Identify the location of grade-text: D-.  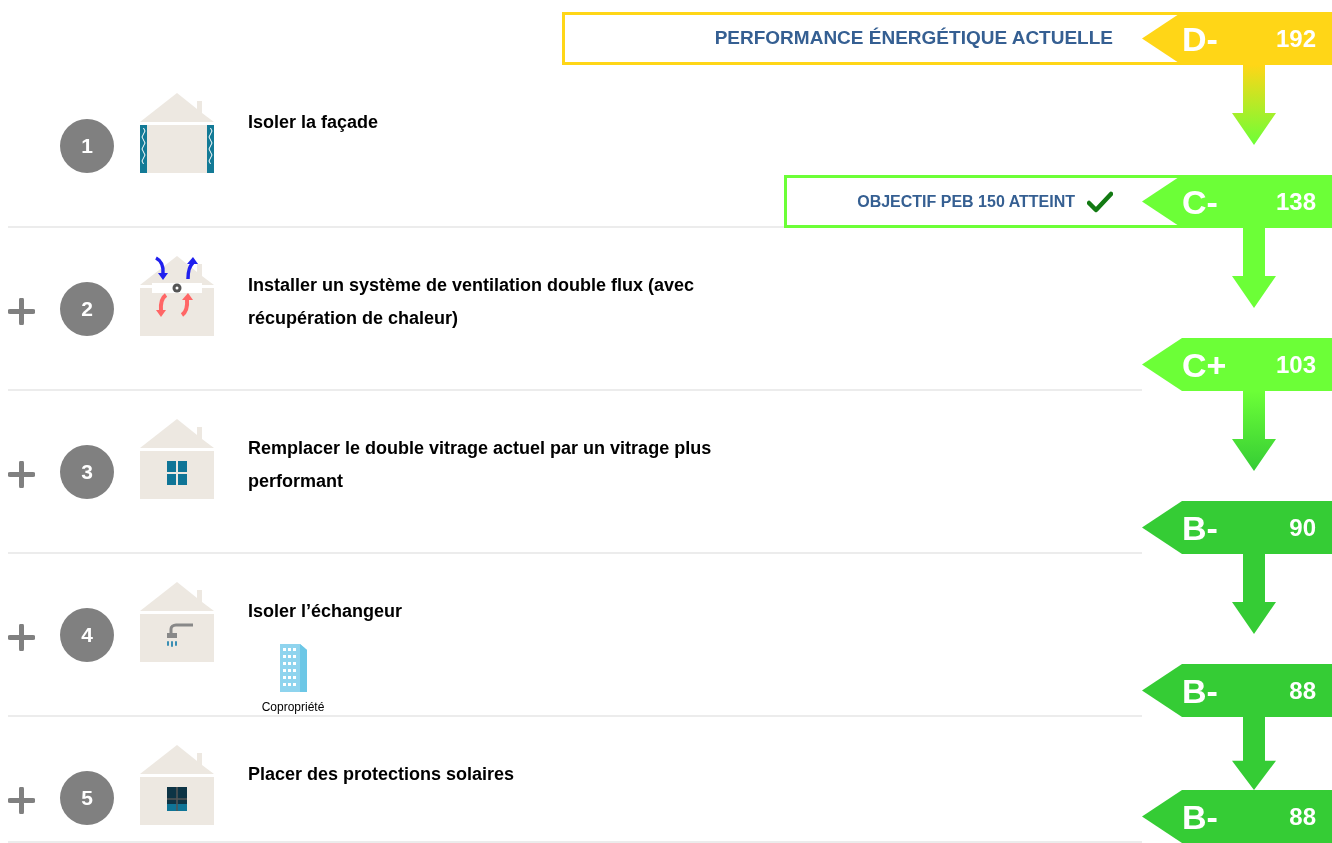
(1200, 38).